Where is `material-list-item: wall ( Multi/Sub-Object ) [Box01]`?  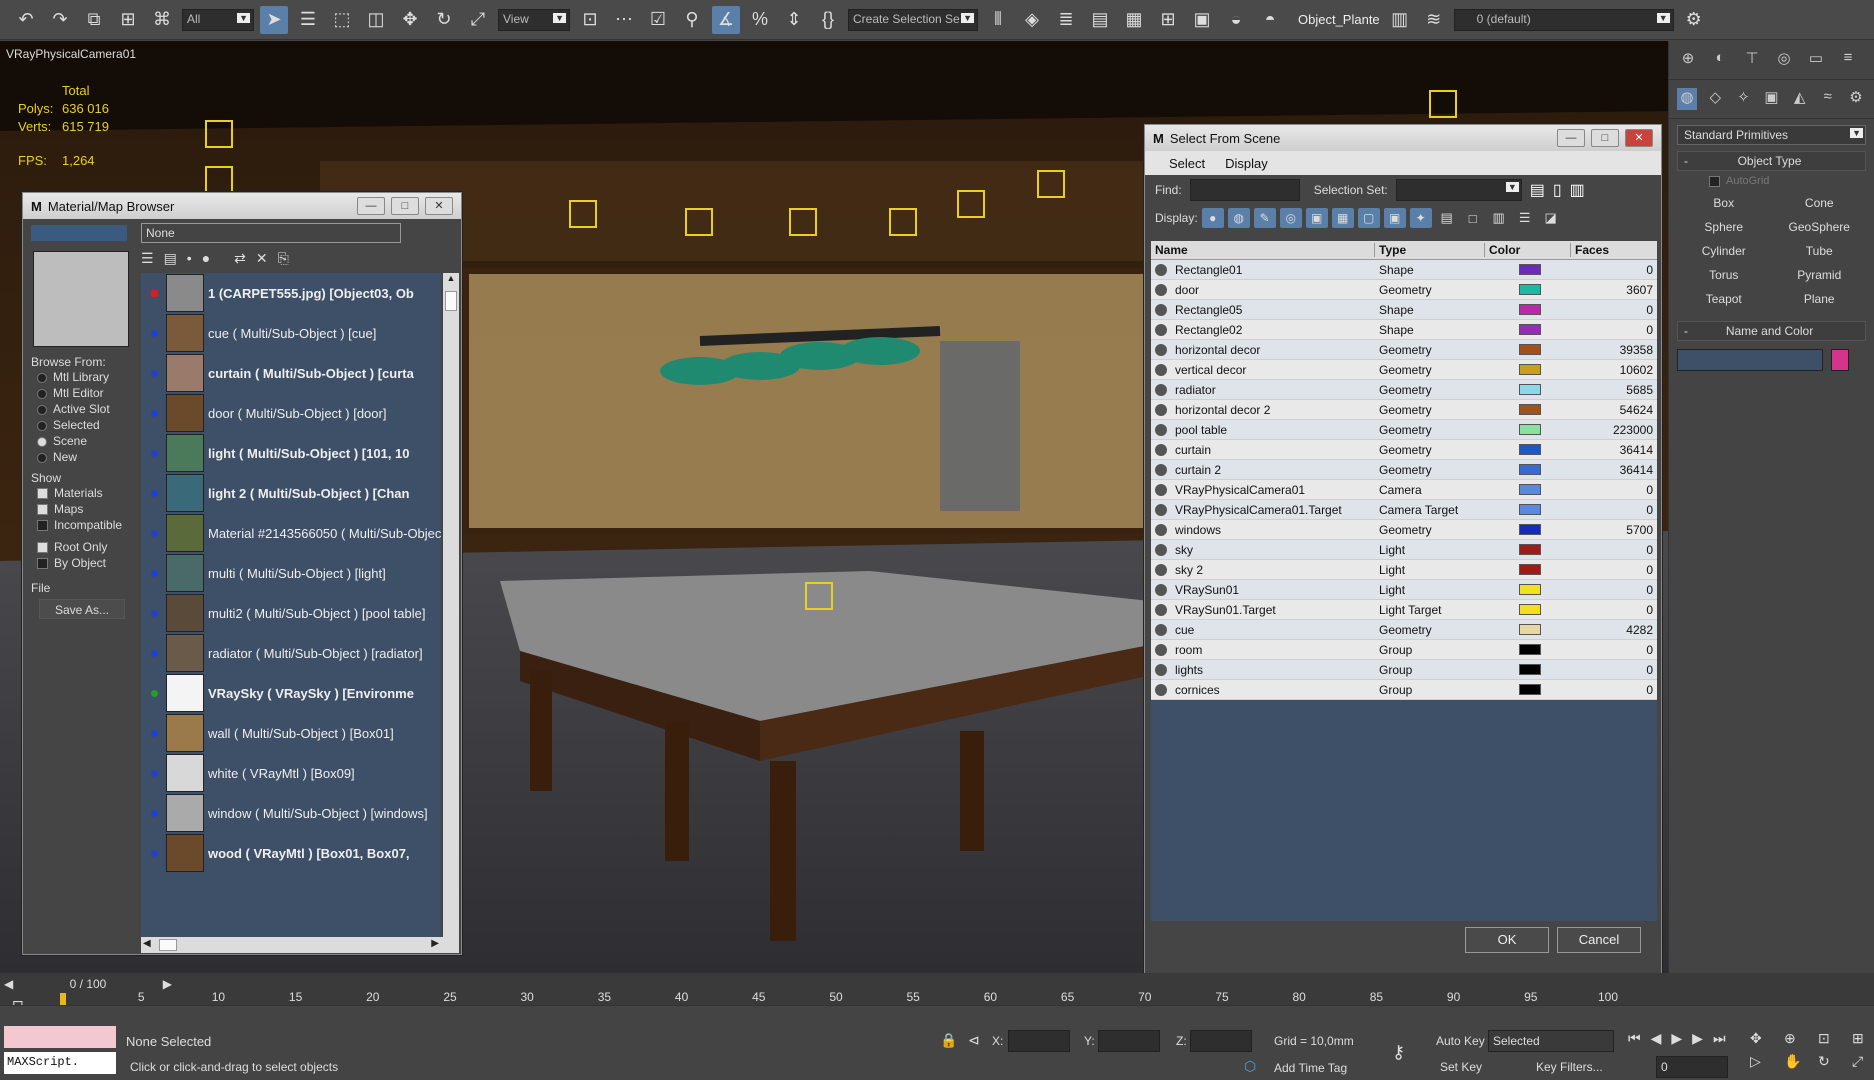 material-list-item: wall ( Multi/Sub-Object ) [Box01] is located at coordinates (291, 733).